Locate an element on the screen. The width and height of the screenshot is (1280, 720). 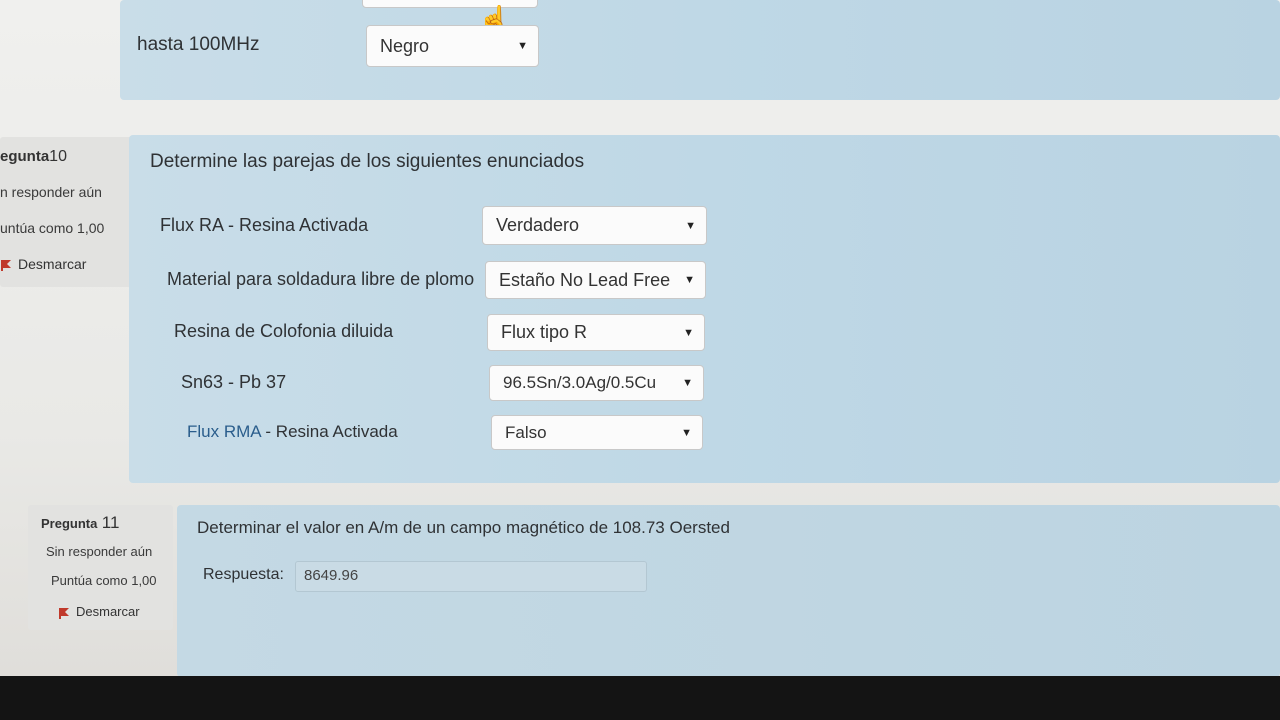
q10-row4-label: Sn63 - Pb 37 is located at coordinates (234, 382).